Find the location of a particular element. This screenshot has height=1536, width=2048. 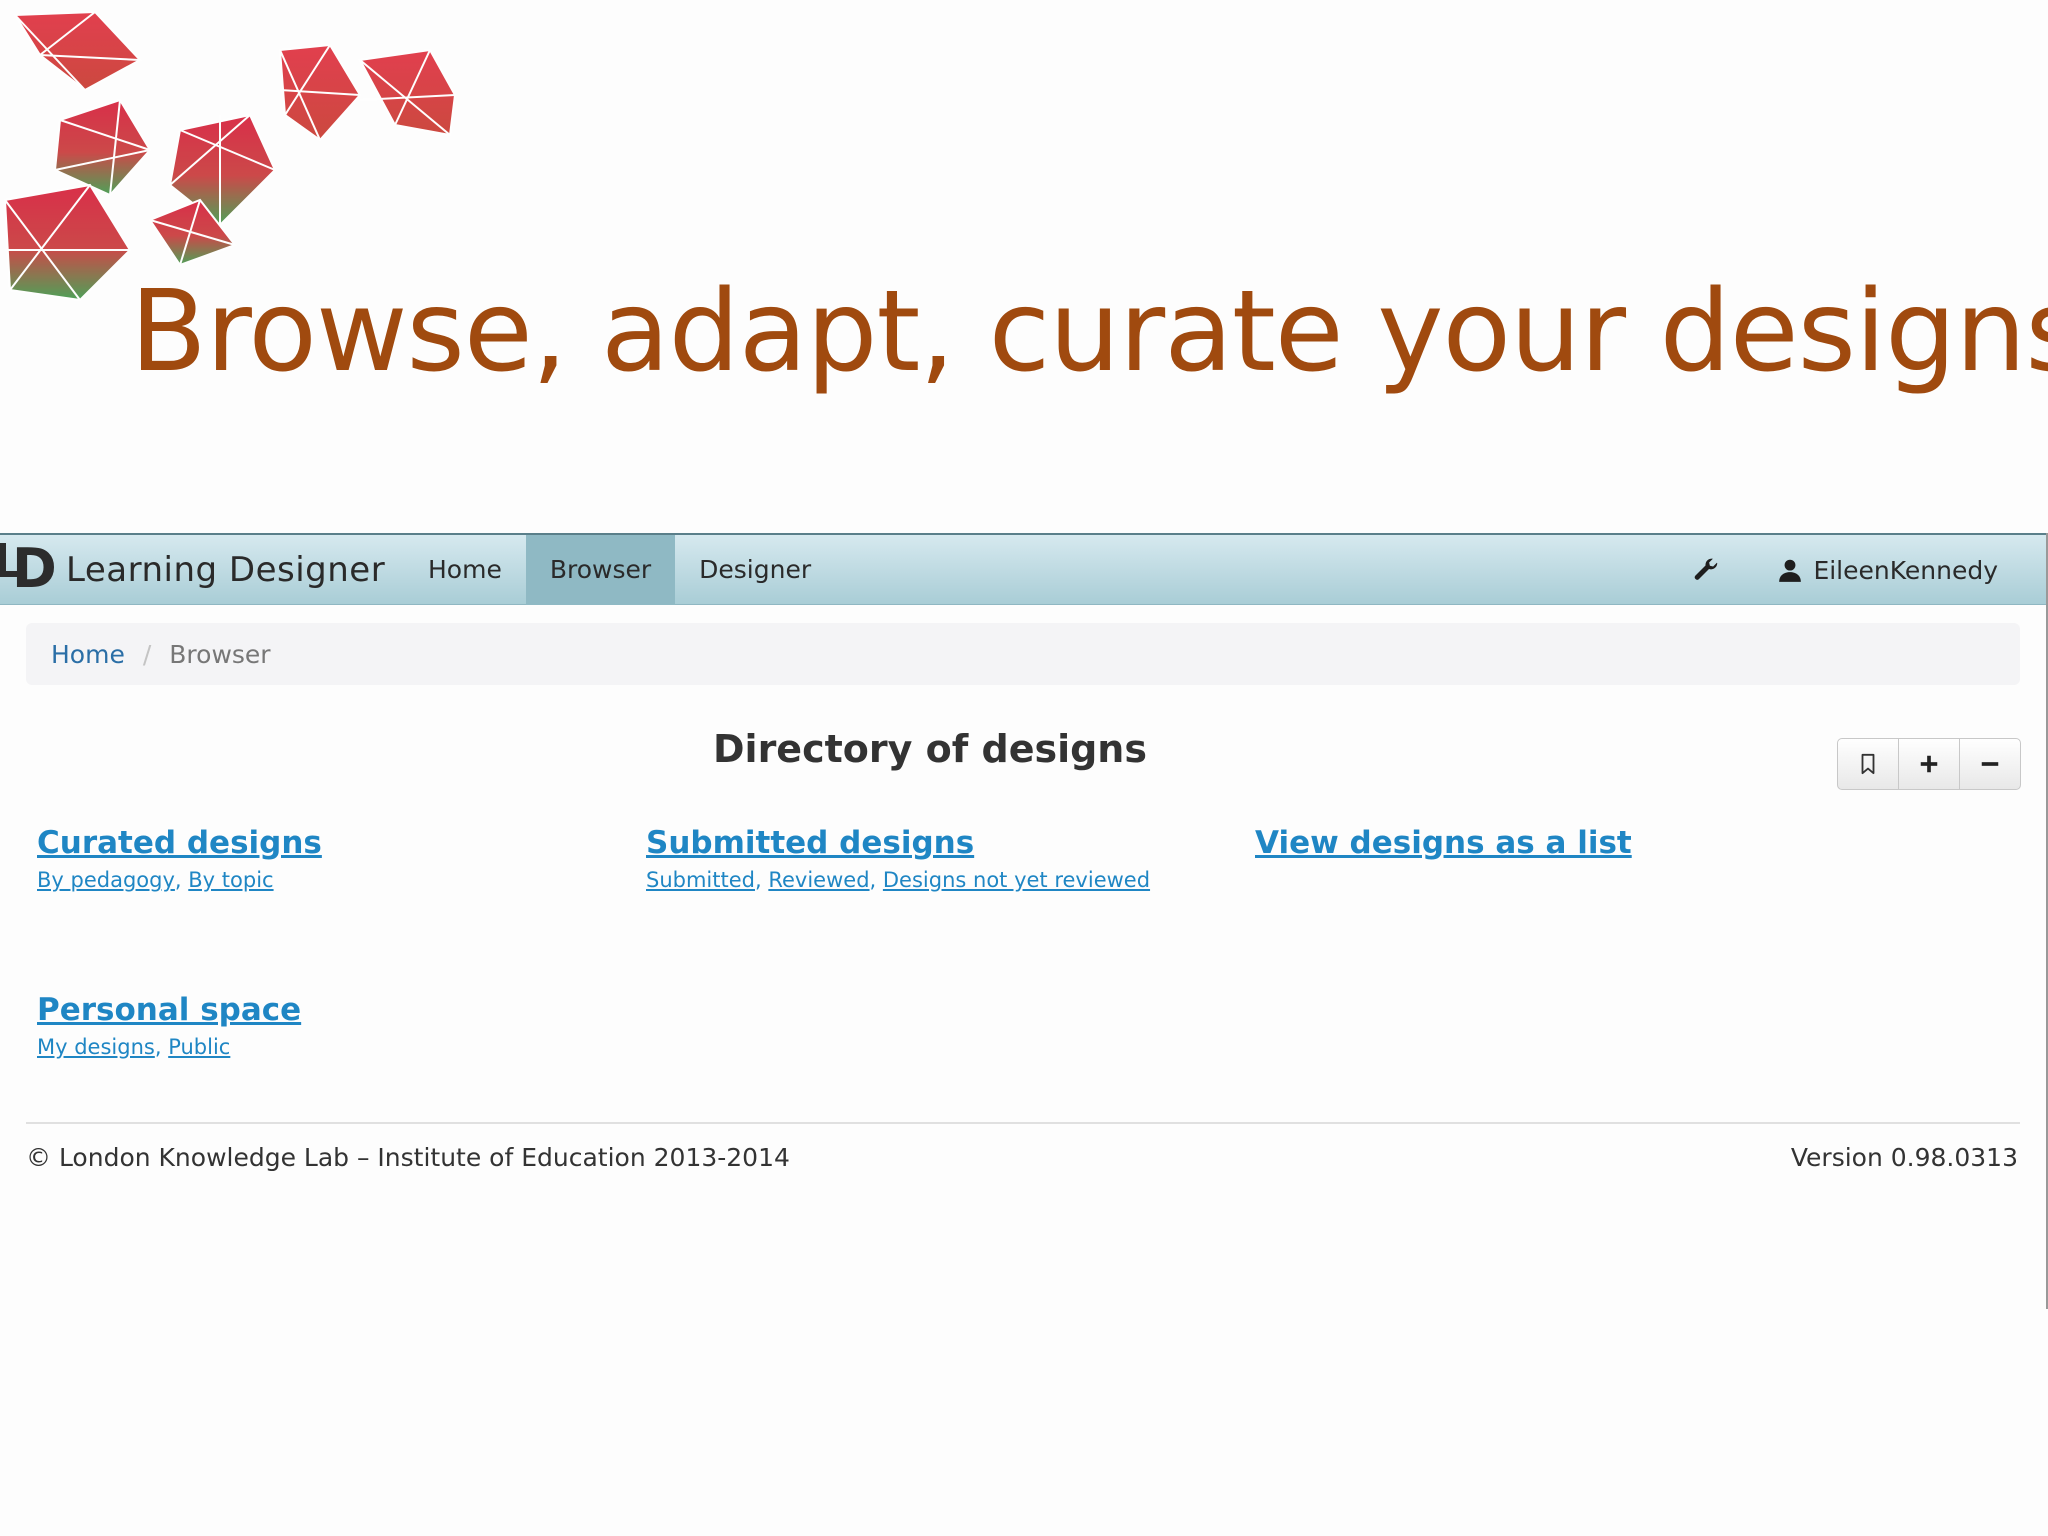

brand-name: Learning Designer is located at coordinates (226, 570).